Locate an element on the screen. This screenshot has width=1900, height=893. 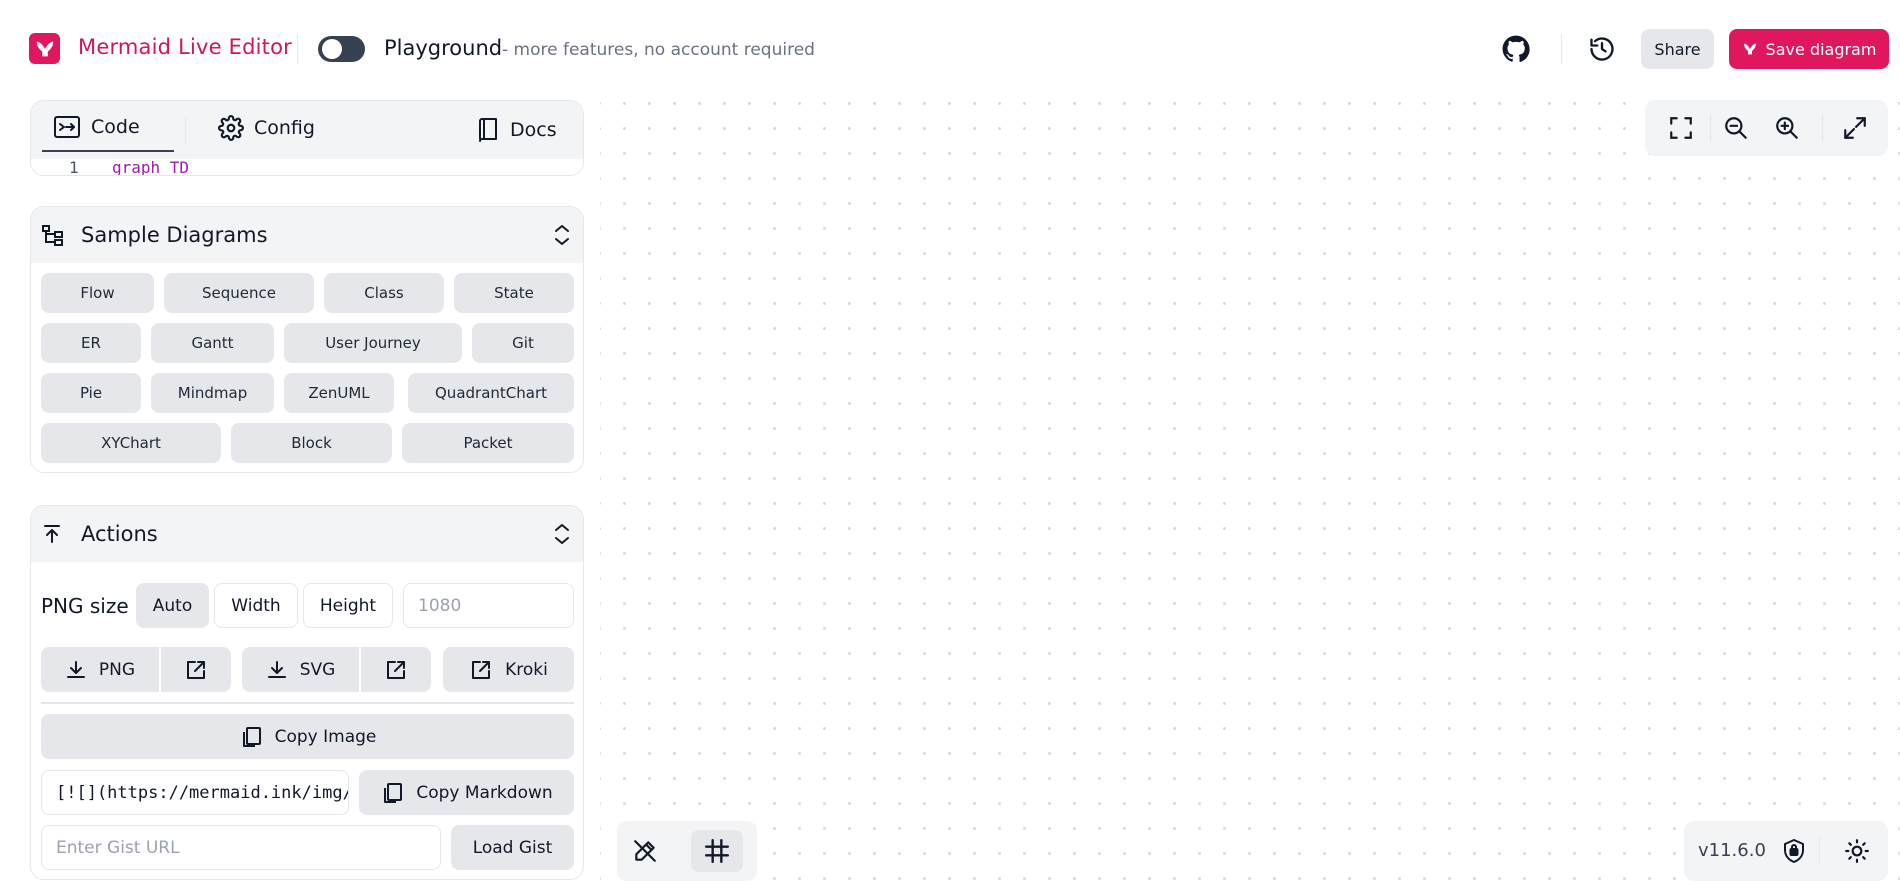
sample-class: Class is located at coordinates (384, 293).